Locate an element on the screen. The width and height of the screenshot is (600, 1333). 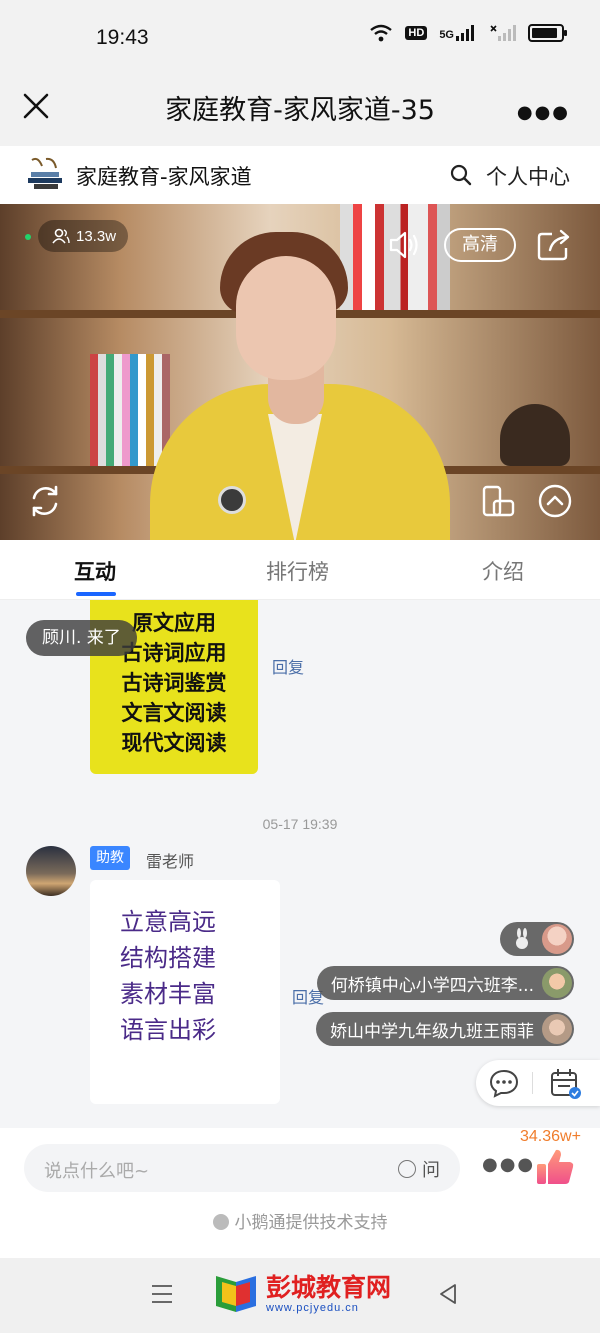
divider is located at coordinates (532, 1083).